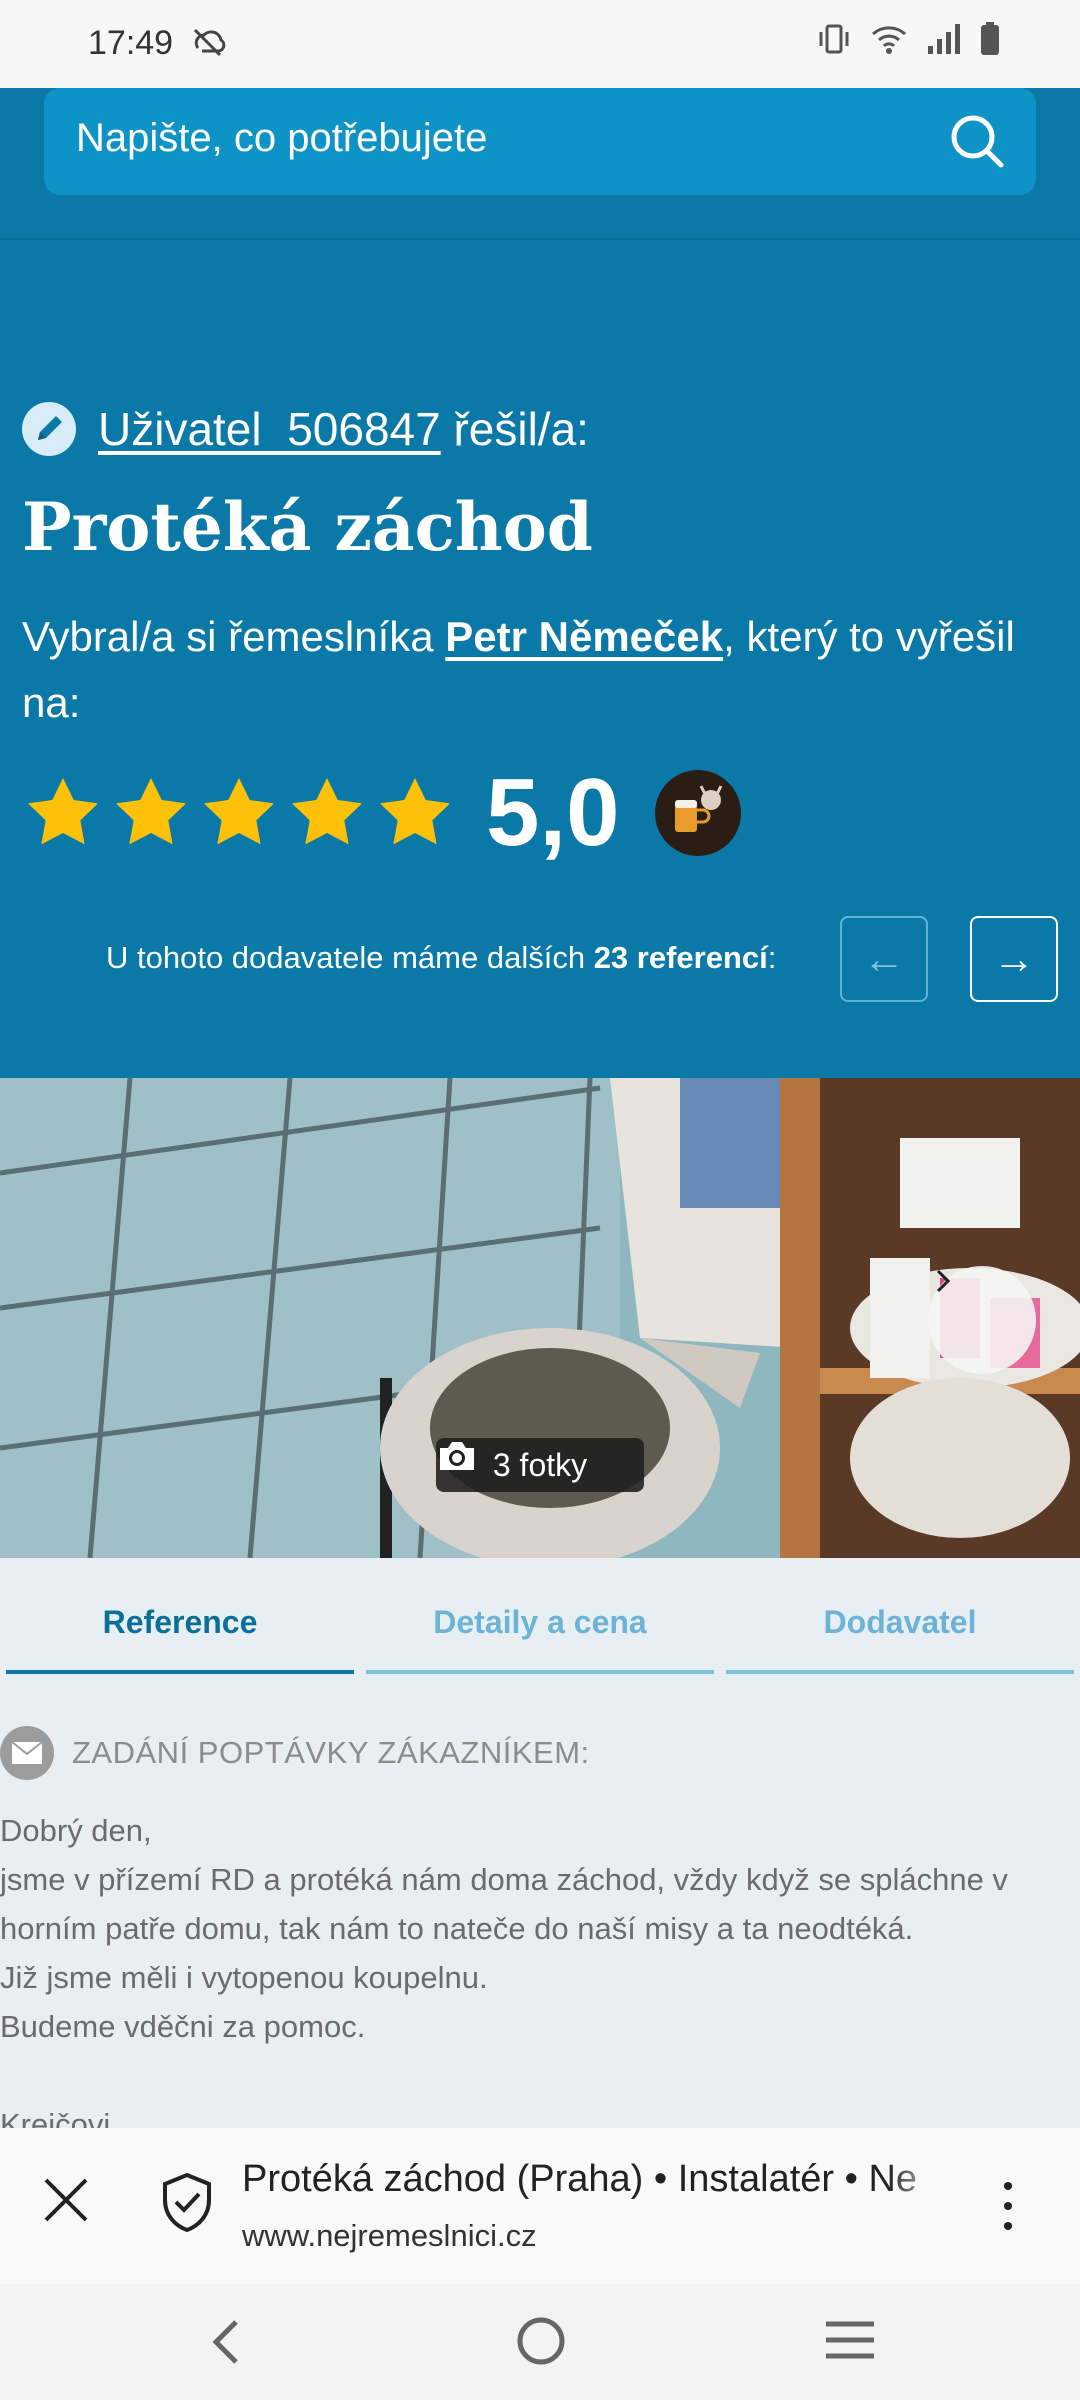 The height and width of the screenshot is (2400, 1080). I want to click on chevron-right-icon, so click(943, 1281).